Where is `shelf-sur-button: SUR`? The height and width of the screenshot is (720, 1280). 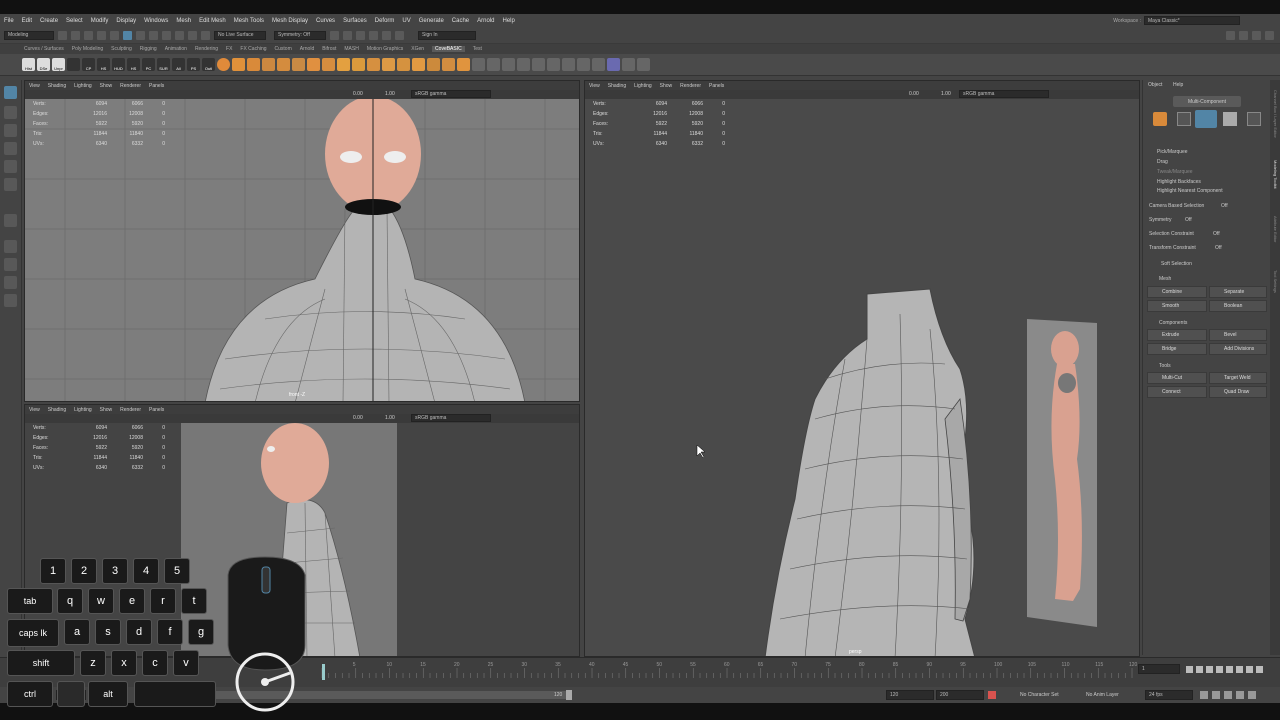 shelf-sur-button: SUR is located at coordinates (163, 64).